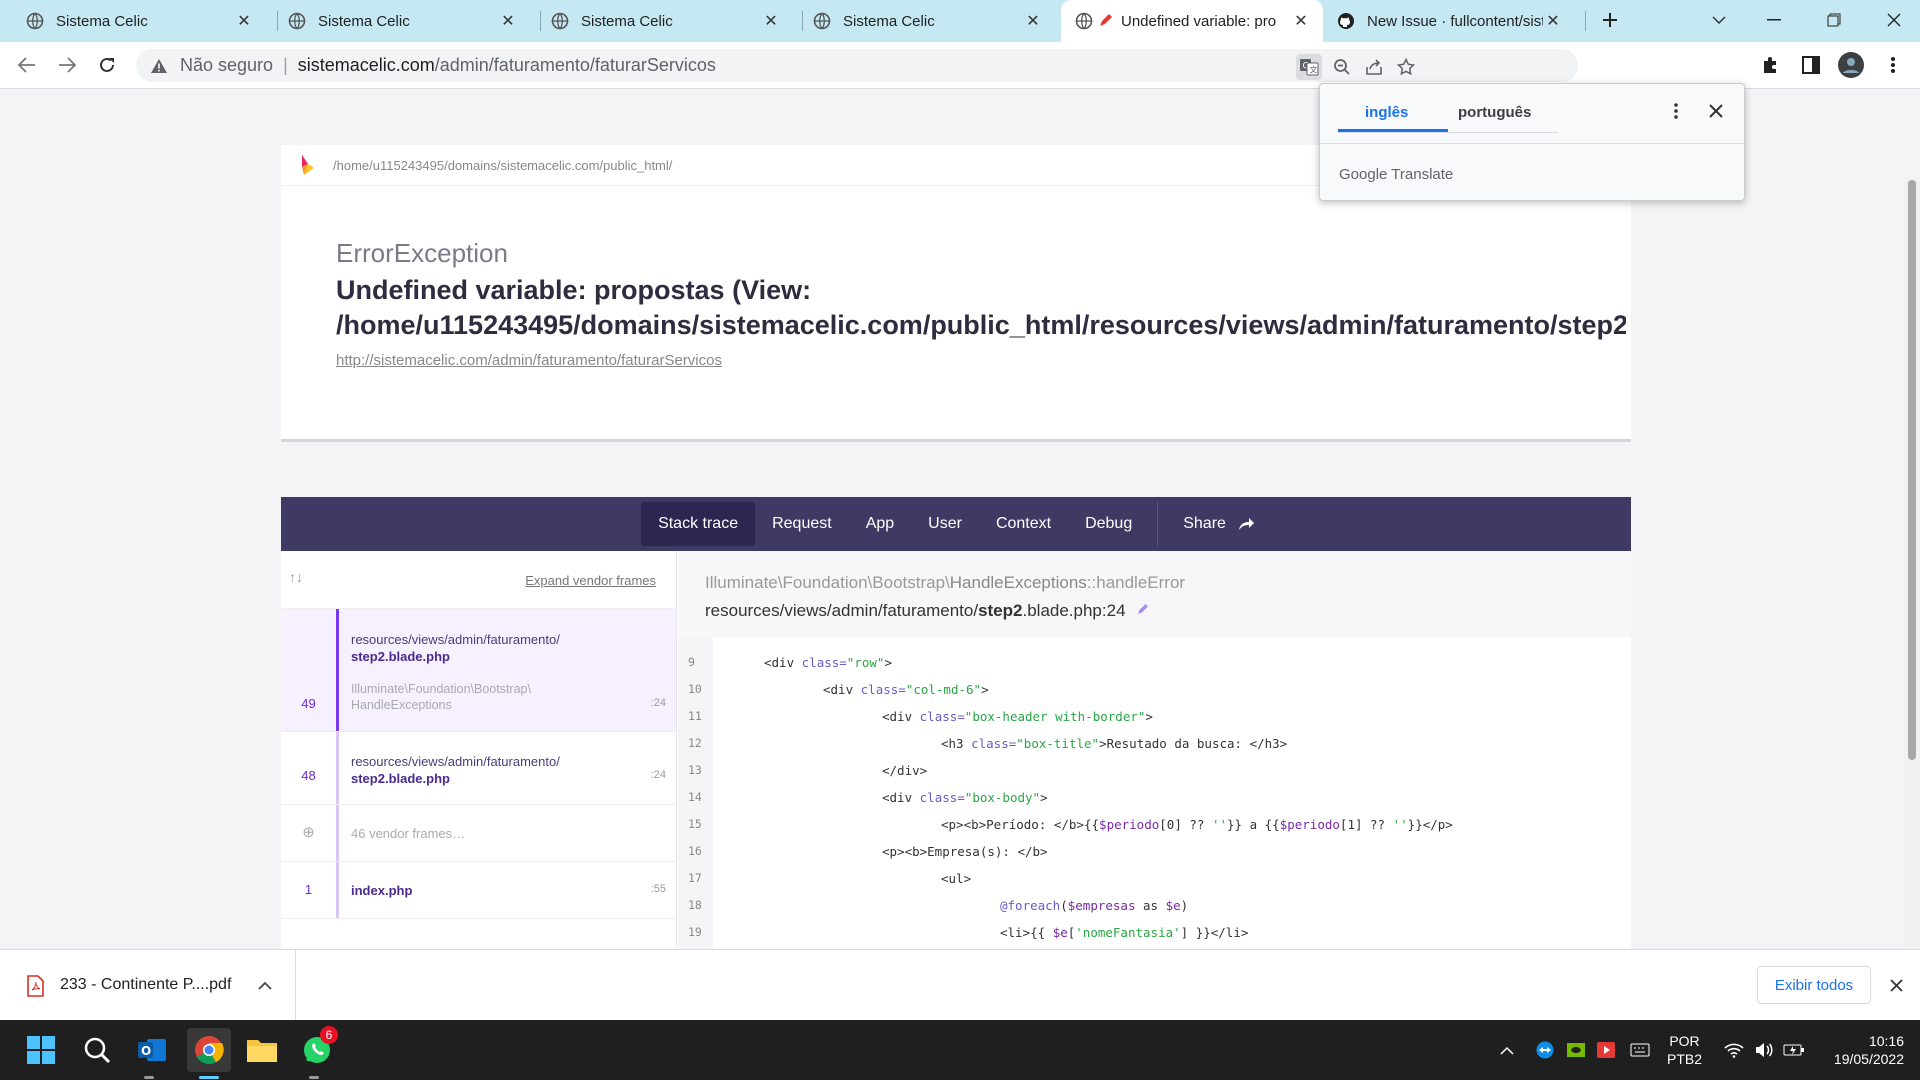 The width and height of the screenshot is (1920, 1080). Describe the element at coordinates (667, 21) in the screenshot. I see `tab-sistema-celic-3: Sistema Celic ✕` at that location.